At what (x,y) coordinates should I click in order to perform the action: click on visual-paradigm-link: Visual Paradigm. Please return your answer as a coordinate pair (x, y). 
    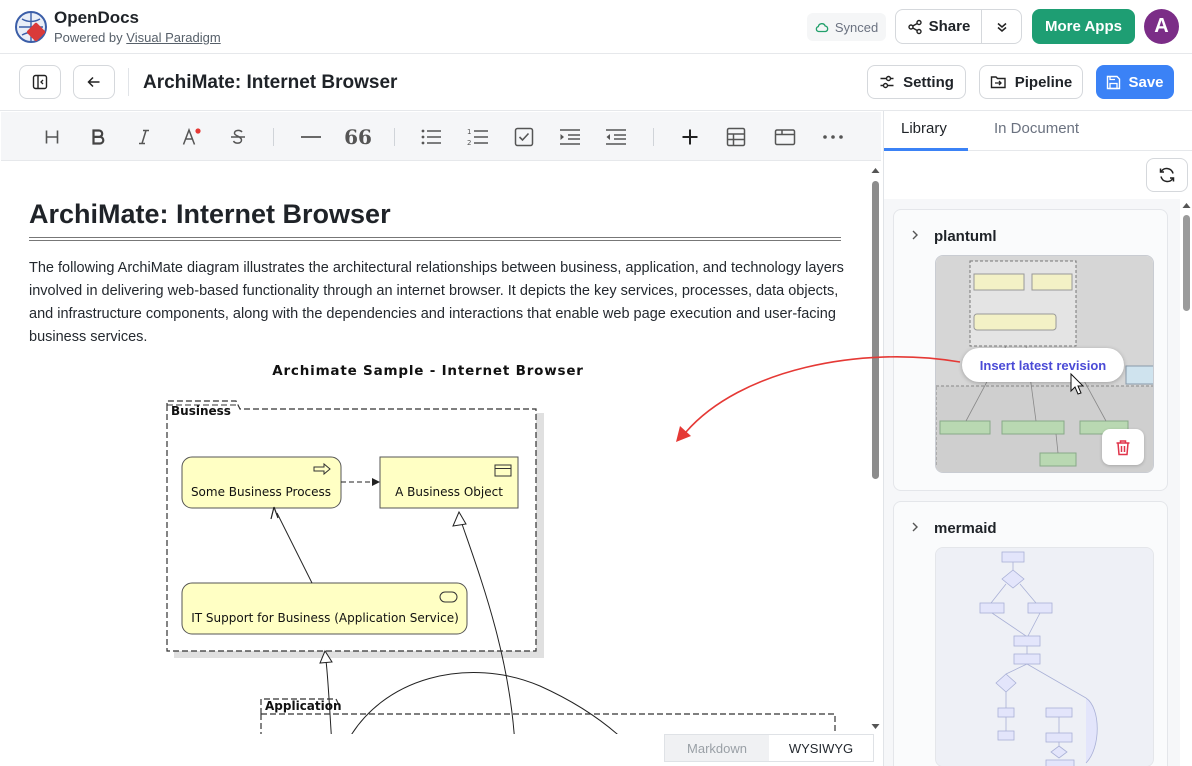
    Looking at the image, I should click on (173, 37).